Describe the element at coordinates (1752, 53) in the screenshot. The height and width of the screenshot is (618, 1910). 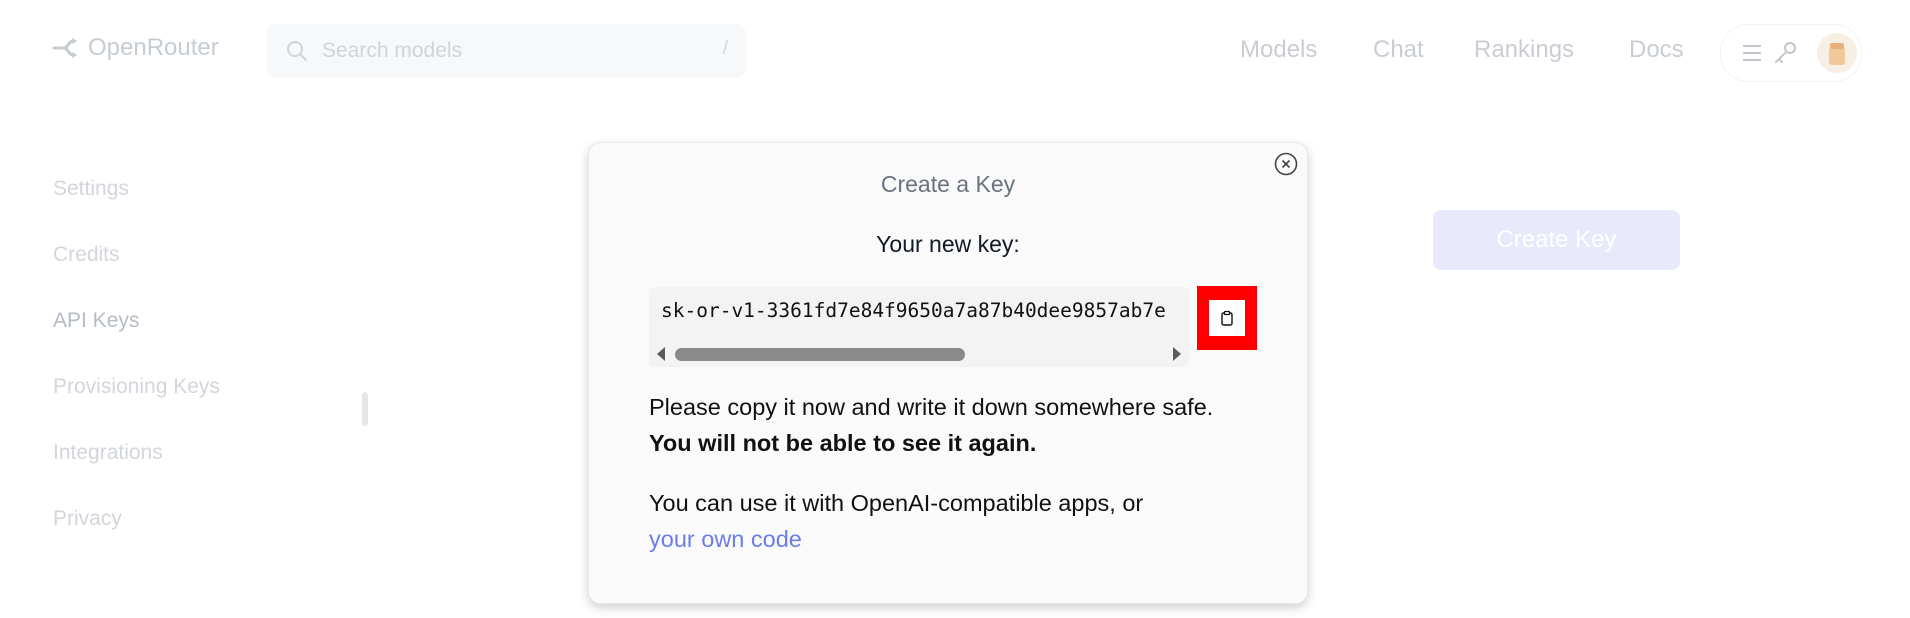
I see `menu-icon` at that location.